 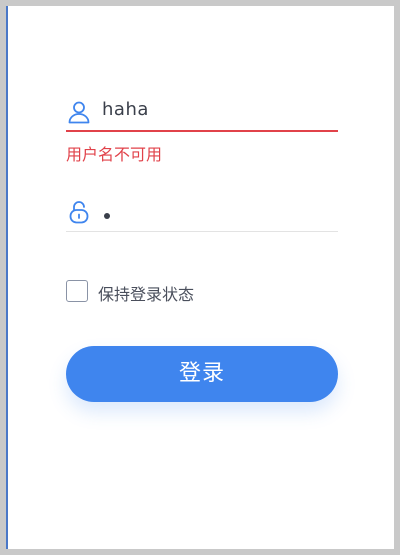 I want to click on lock-icon, so click(x=79, y=212).